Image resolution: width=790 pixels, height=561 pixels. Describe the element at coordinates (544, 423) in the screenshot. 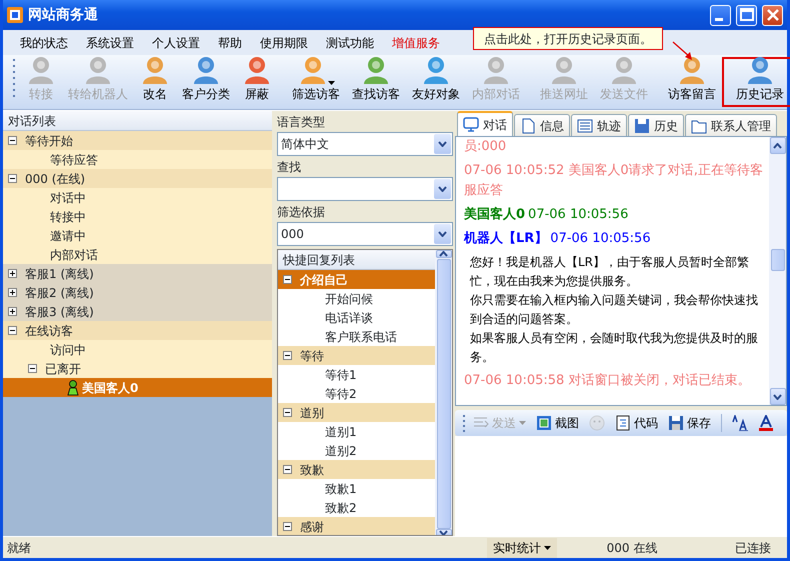

I see `screenshot-icon` at that location.